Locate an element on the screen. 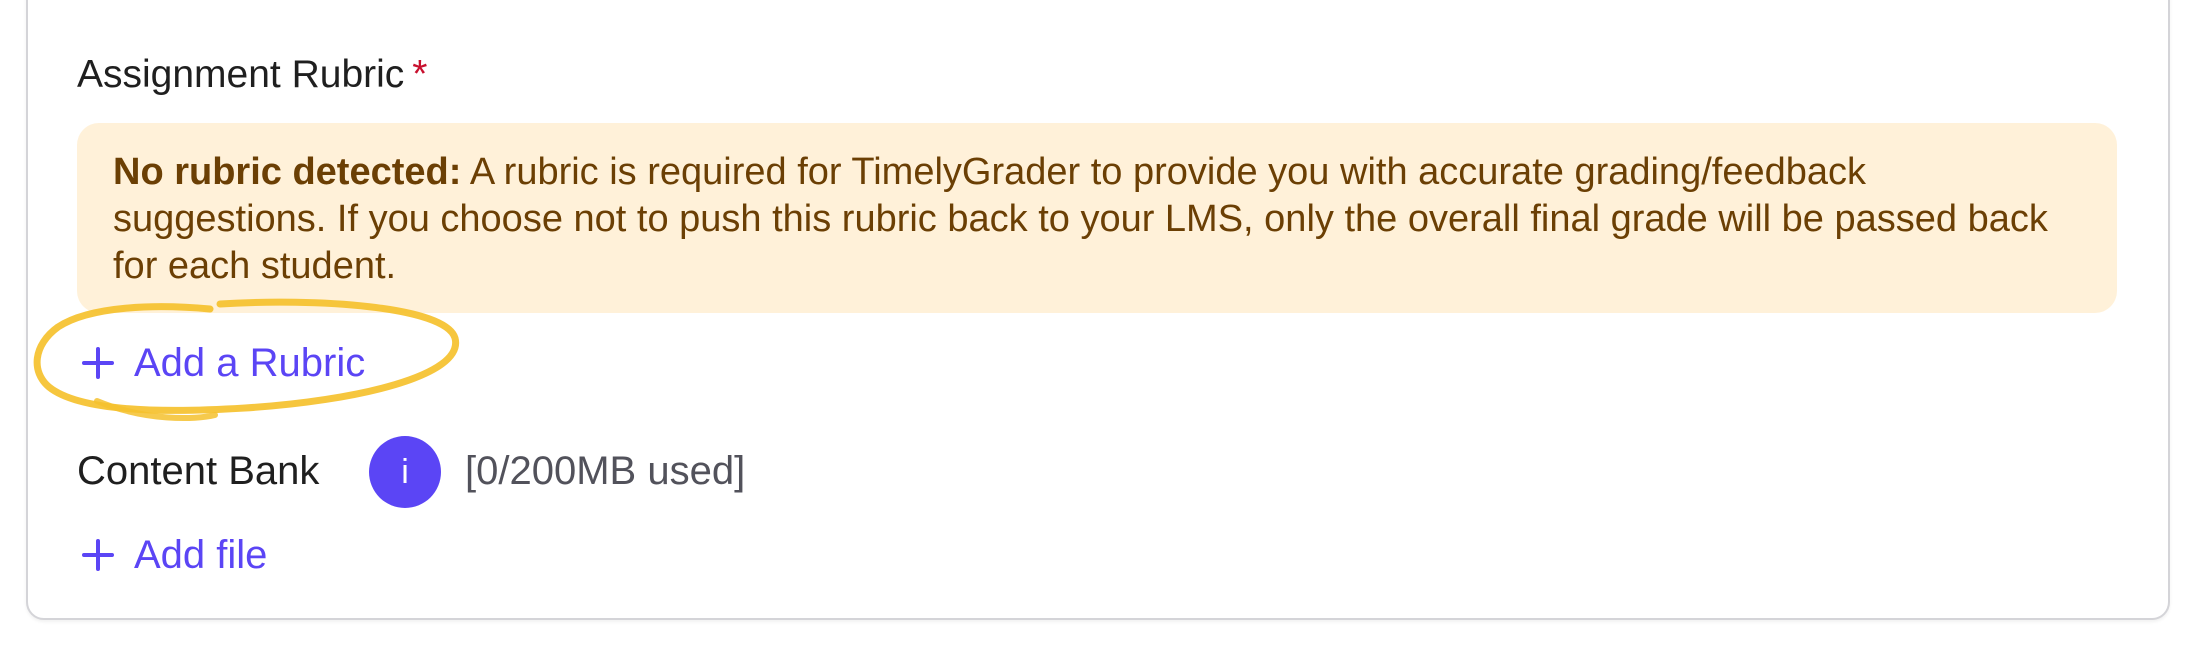  add-file-label: Add file is located at coordinates (201, 555).